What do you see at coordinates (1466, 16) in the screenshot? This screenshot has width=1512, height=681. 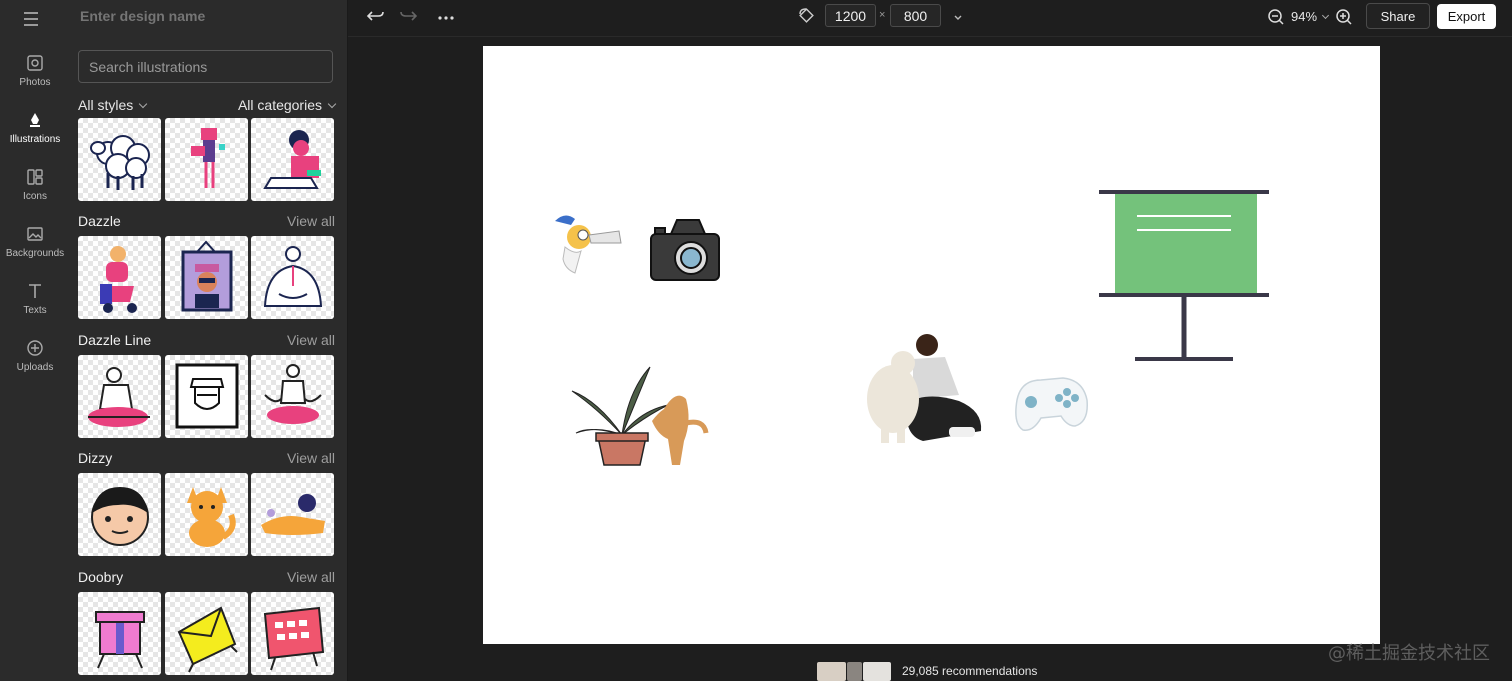 I see `export-button: Export` at bounding box center [1466, 16].